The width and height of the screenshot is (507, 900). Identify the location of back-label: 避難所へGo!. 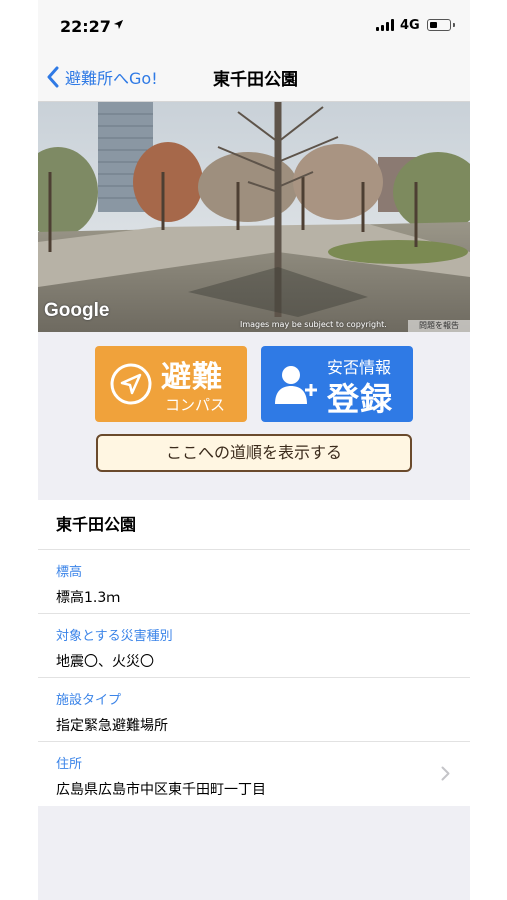
(111, 78).